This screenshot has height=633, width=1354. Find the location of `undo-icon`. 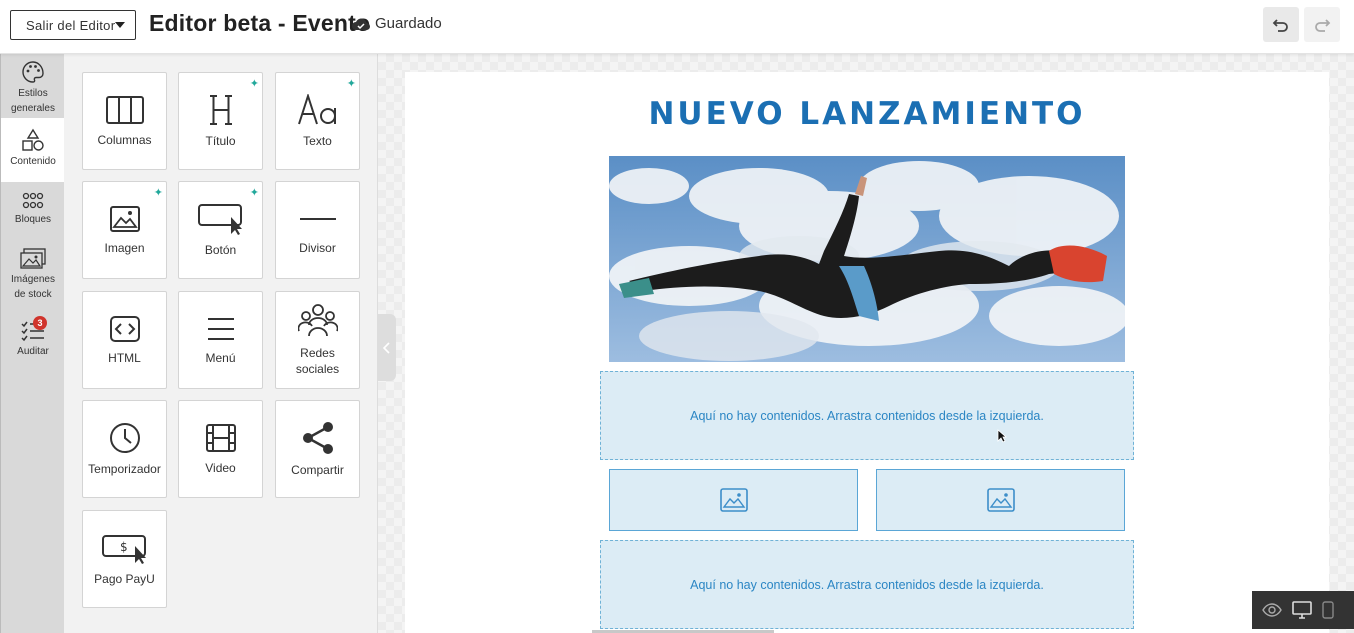

undo-icon is located at coordinates (1280, 25).